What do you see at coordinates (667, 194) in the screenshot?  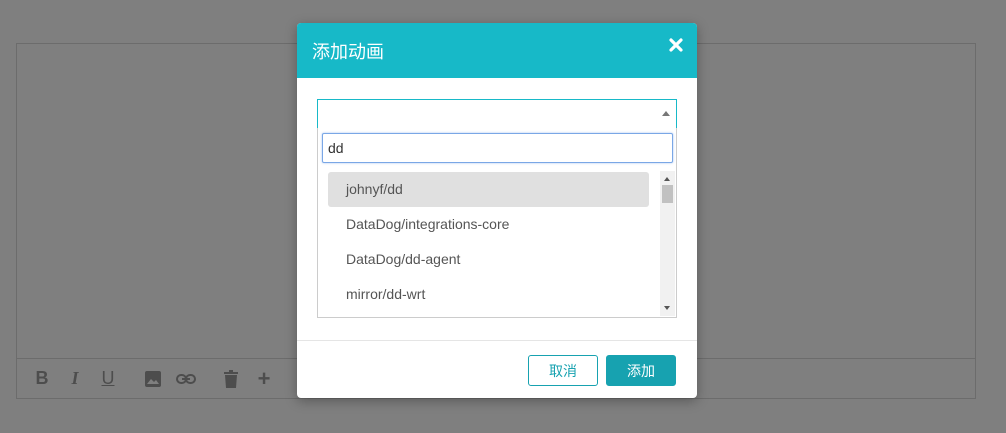 I see `scrollbar-thumb` at bounding box center [667, 194].